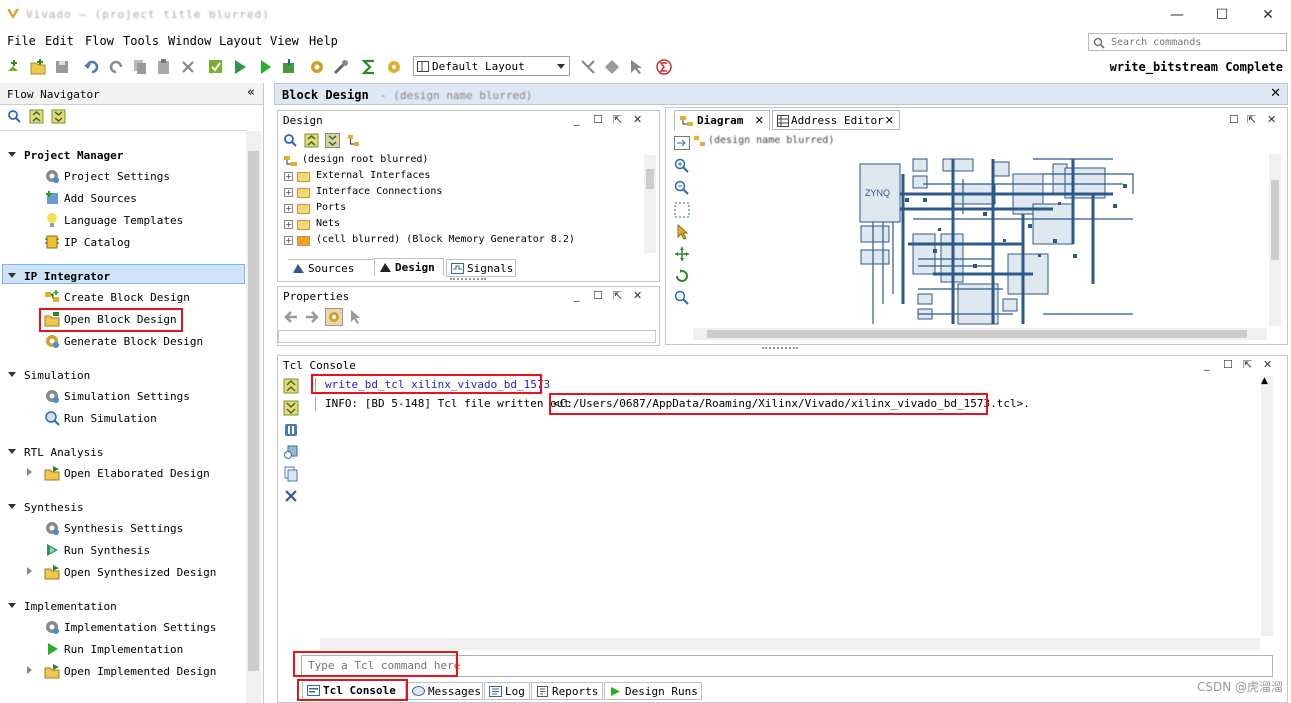 The image size is (1291, 703). I want to click on zoom-area-icon, so click(682, 210).